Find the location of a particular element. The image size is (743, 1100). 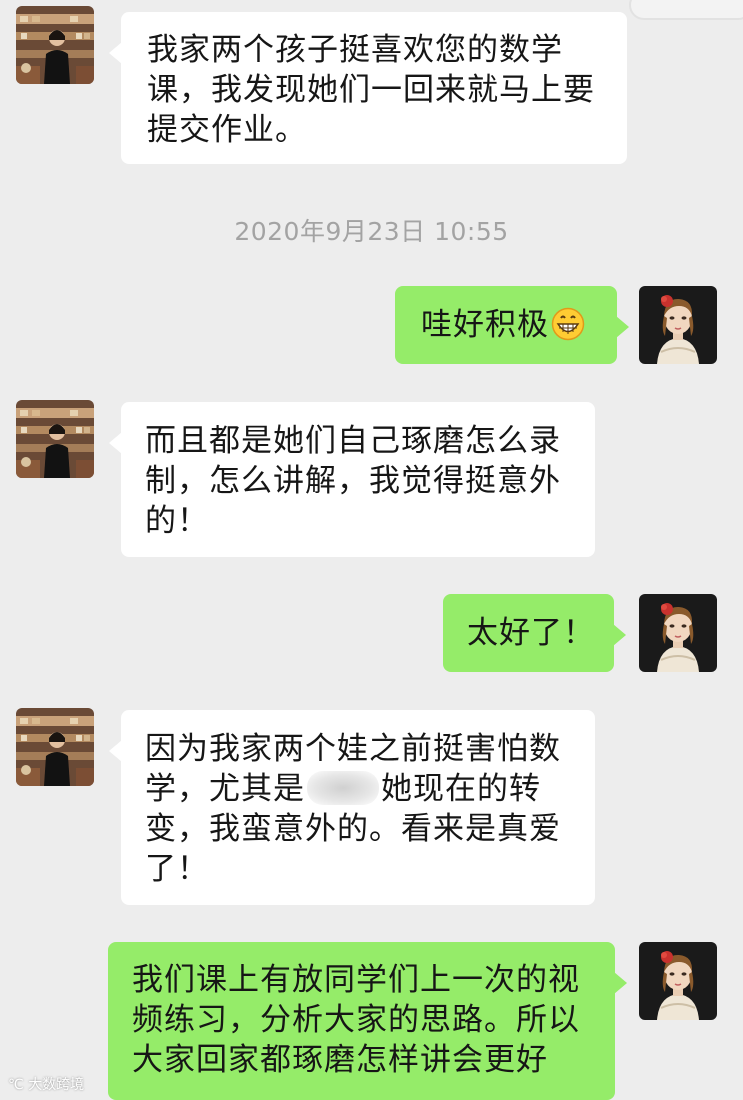

message-bubble-incoming: 我家两个孩子挺喜欢您的数学 课，我发现她们一回来就马上要 提交作业。 is located at coordinates (368, 88).